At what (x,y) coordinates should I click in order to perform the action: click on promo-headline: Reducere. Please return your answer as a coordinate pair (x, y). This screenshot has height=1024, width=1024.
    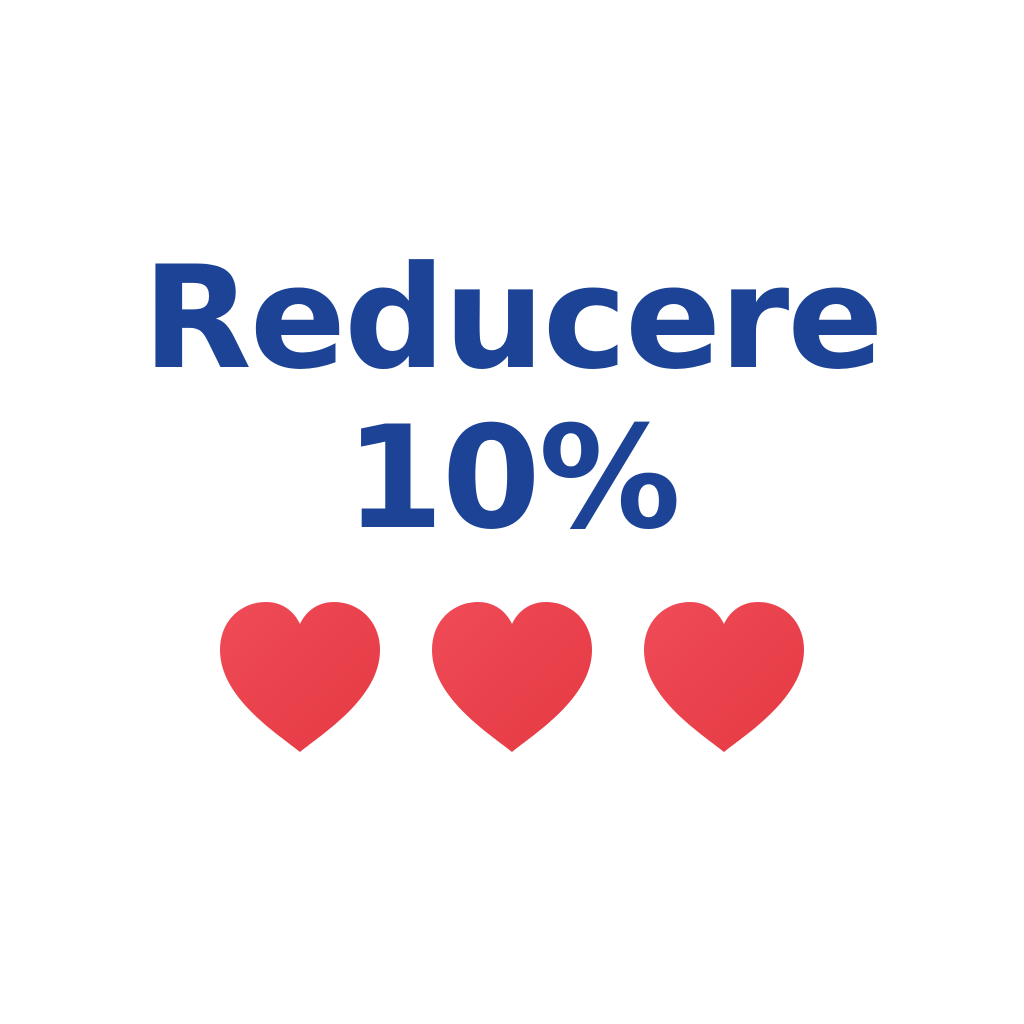
    Looking at the image, I should click on (512, 318).